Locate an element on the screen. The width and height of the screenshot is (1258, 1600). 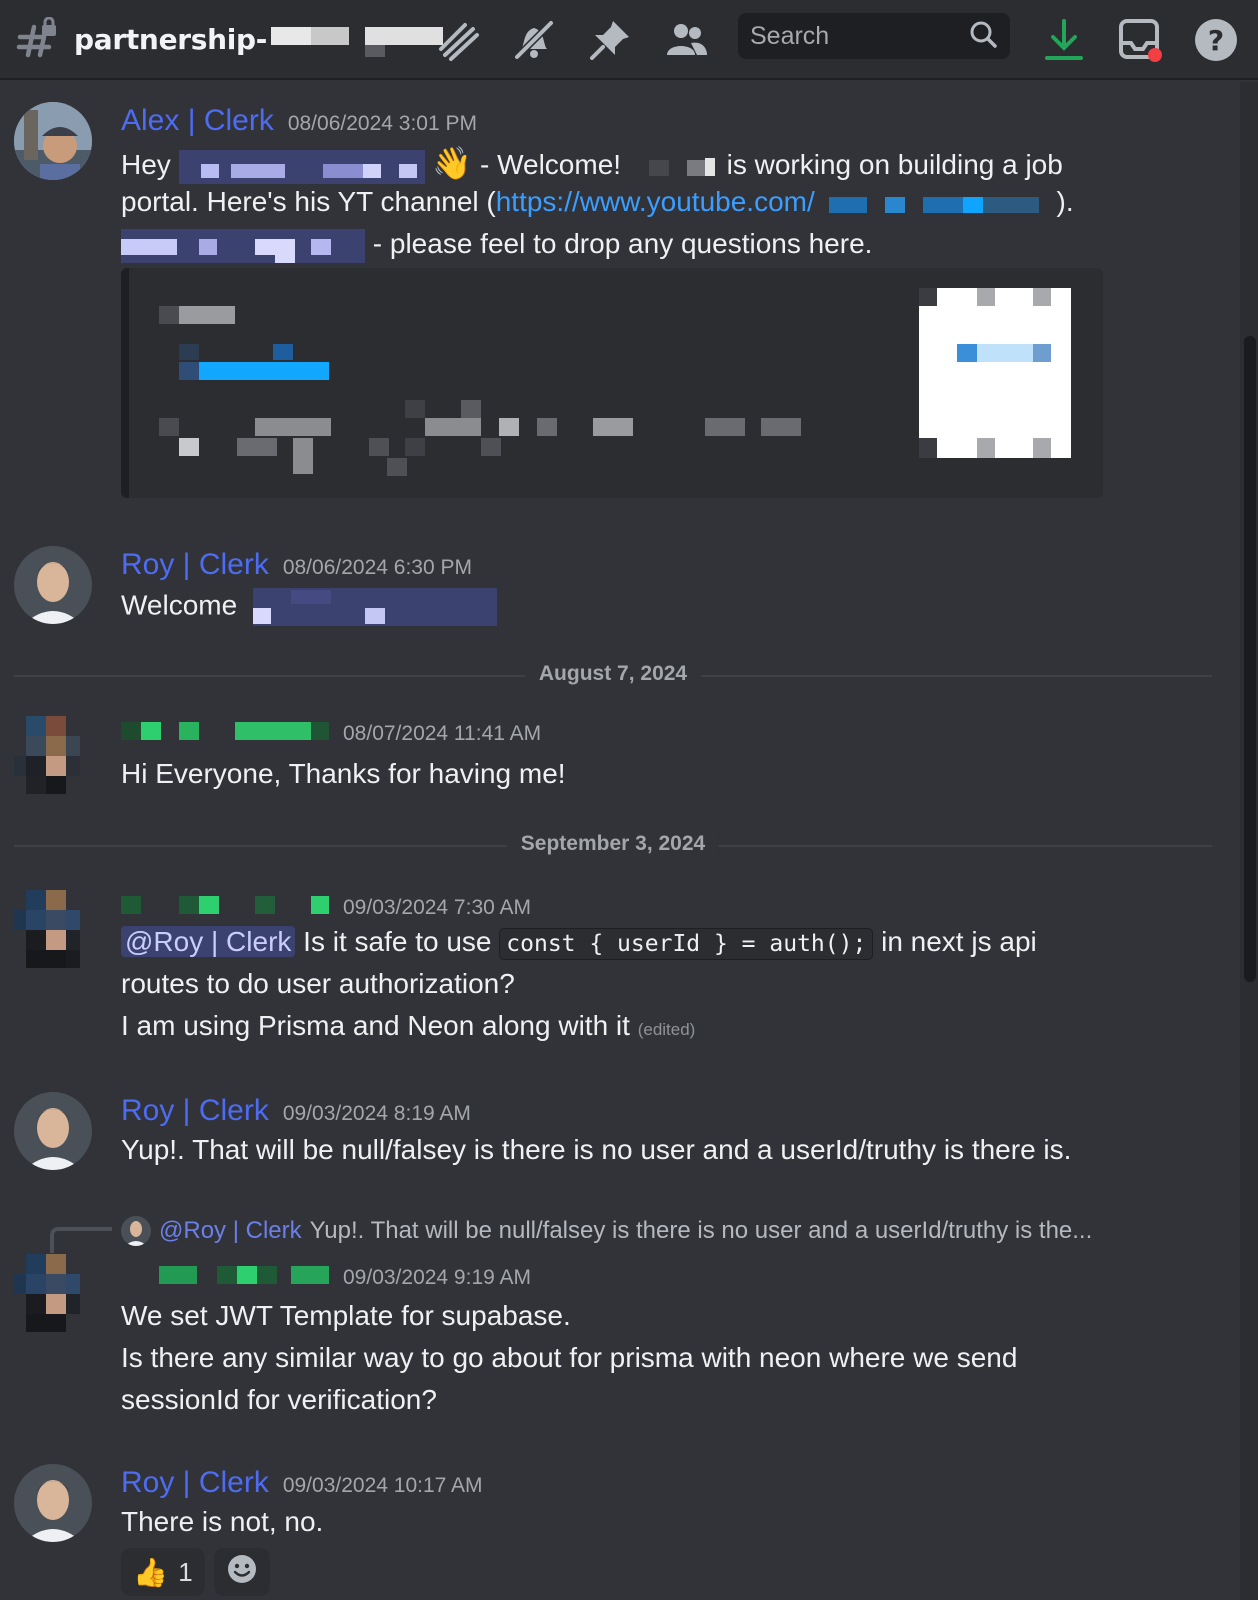
intro-text: is working on building a job is located at coordinates (894, 164).